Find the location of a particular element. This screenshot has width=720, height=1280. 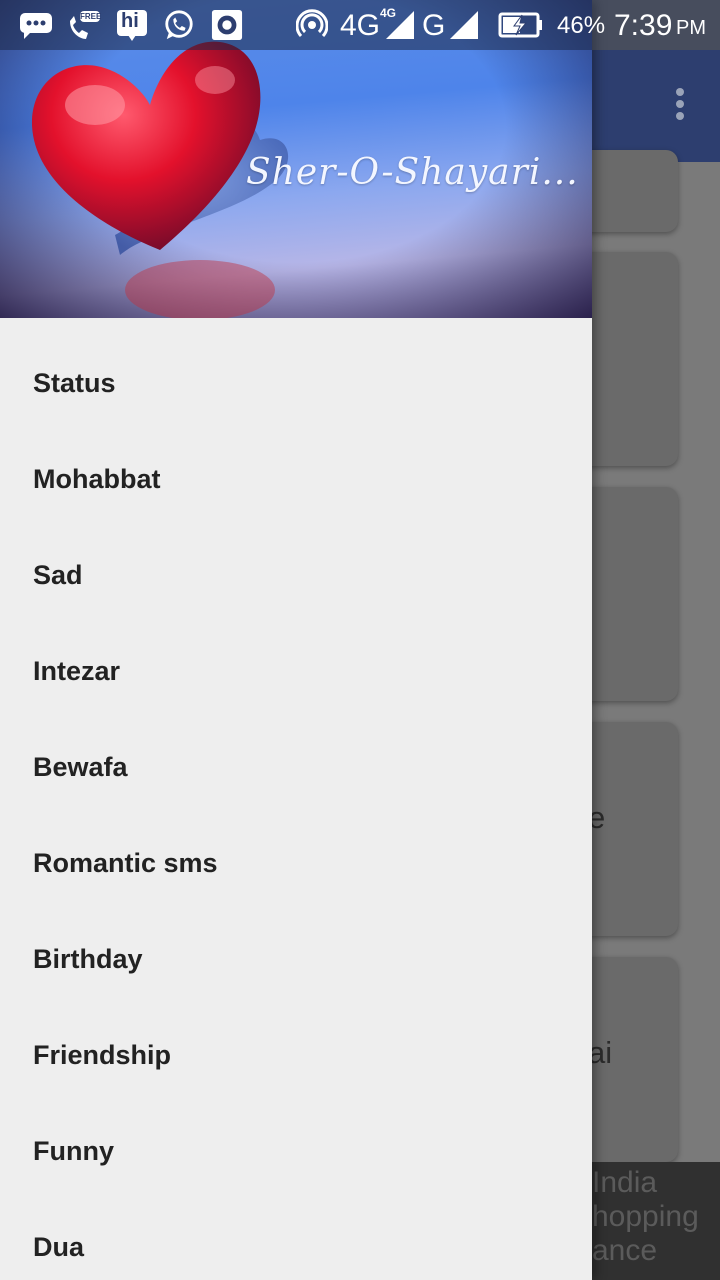

ad-text: hopping is located at coordinates (645, 1216).